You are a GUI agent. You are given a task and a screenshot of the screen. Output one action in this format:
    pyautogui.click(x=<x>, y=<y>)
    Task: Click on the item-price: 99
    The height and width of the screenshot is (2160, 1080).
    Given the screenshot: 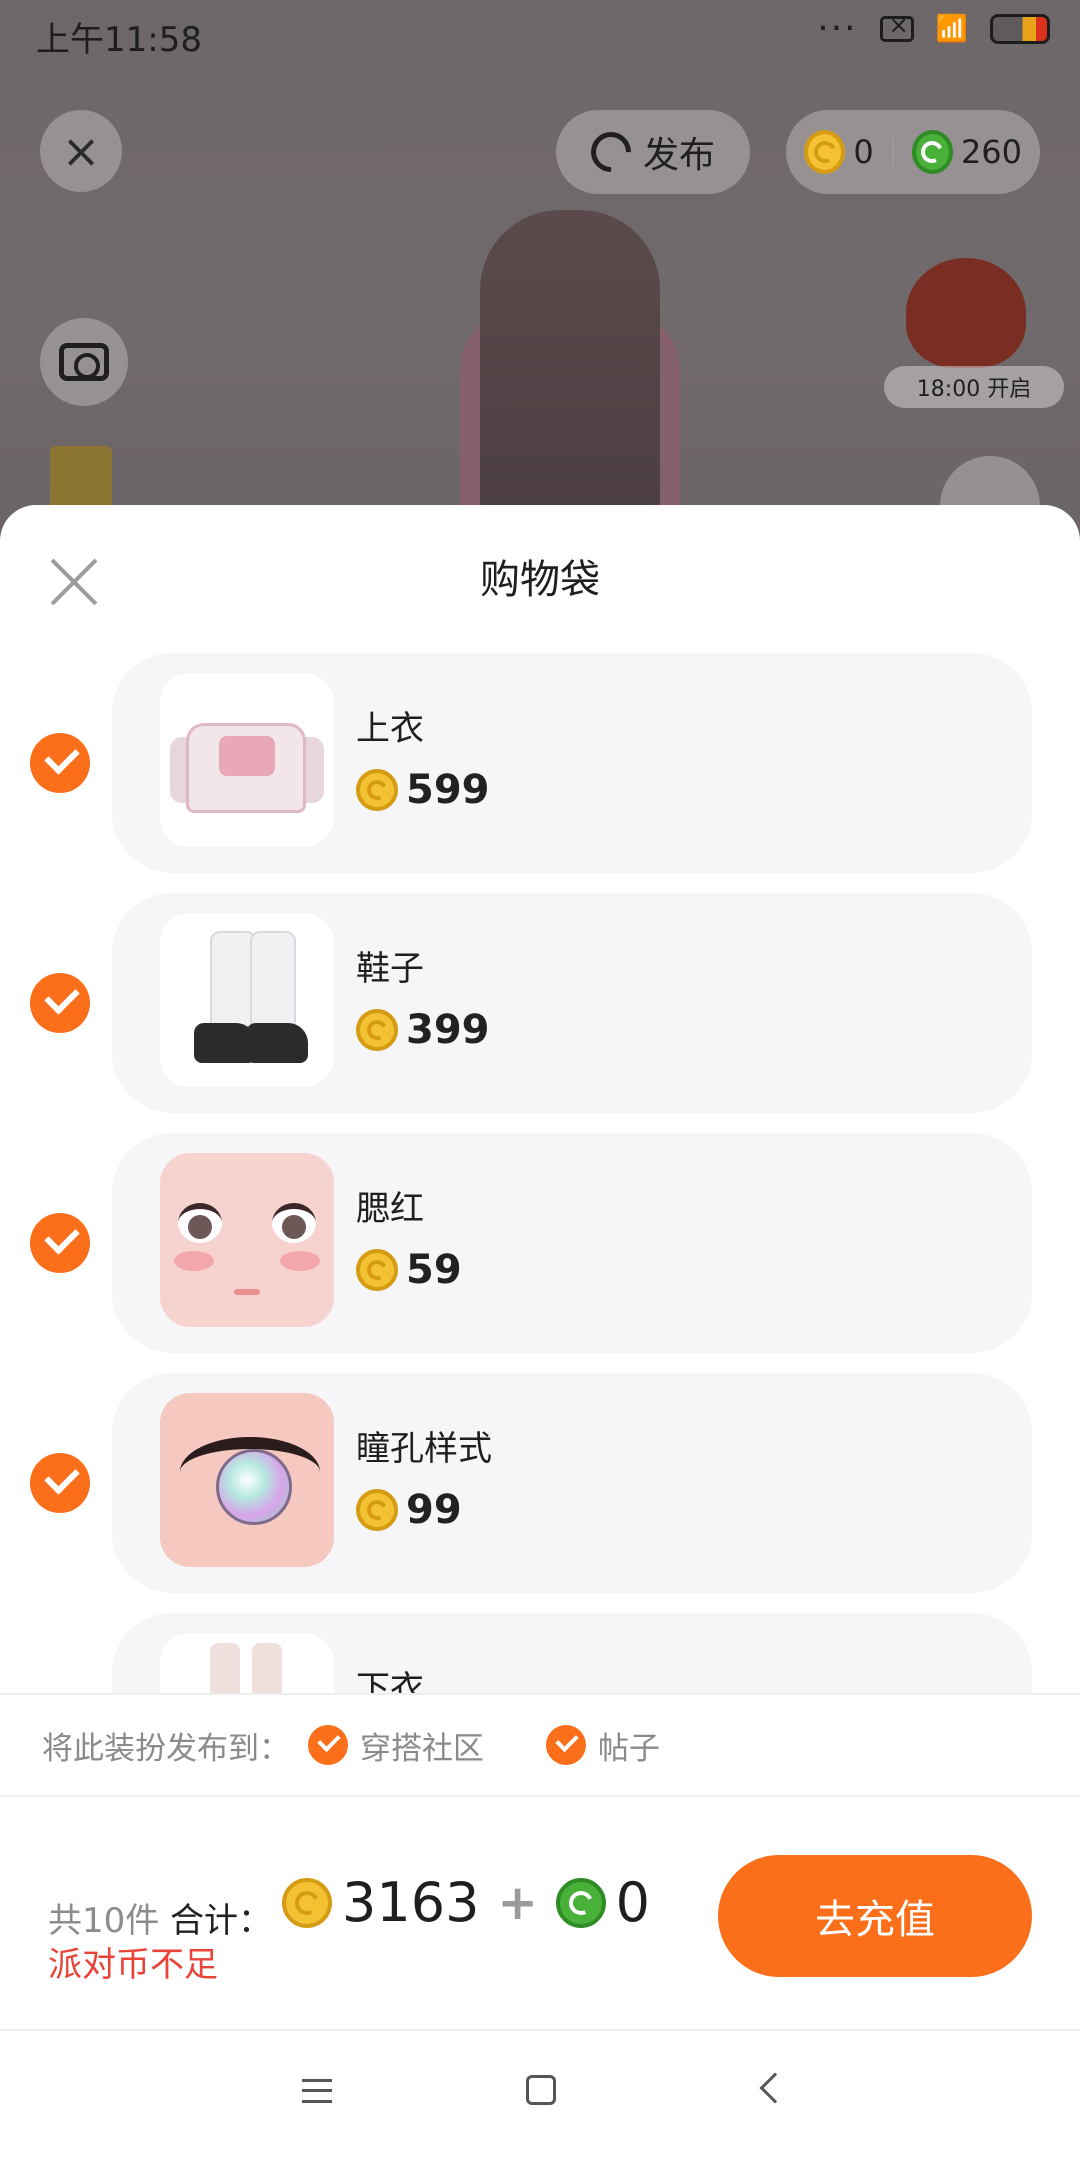 What is the action you would take?
    pyautogui.click(x=409, y=1510)
    